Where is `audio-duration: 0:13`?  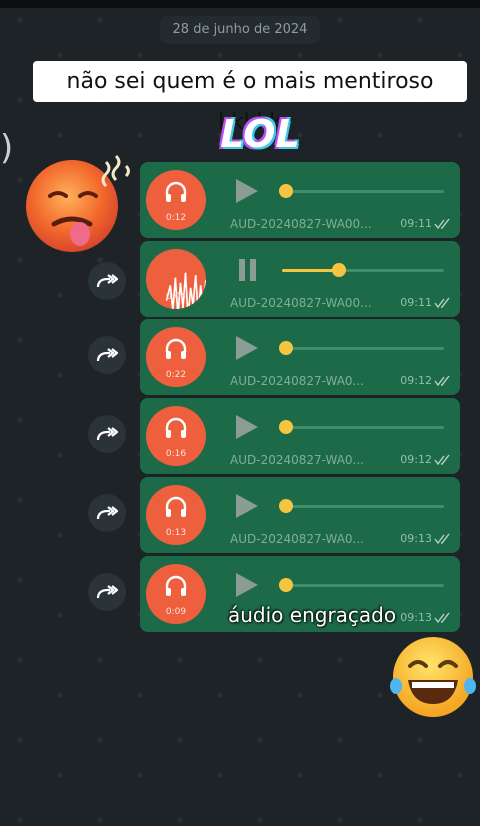
audio-duration: 0:13 is located at coordinates (176, 533).